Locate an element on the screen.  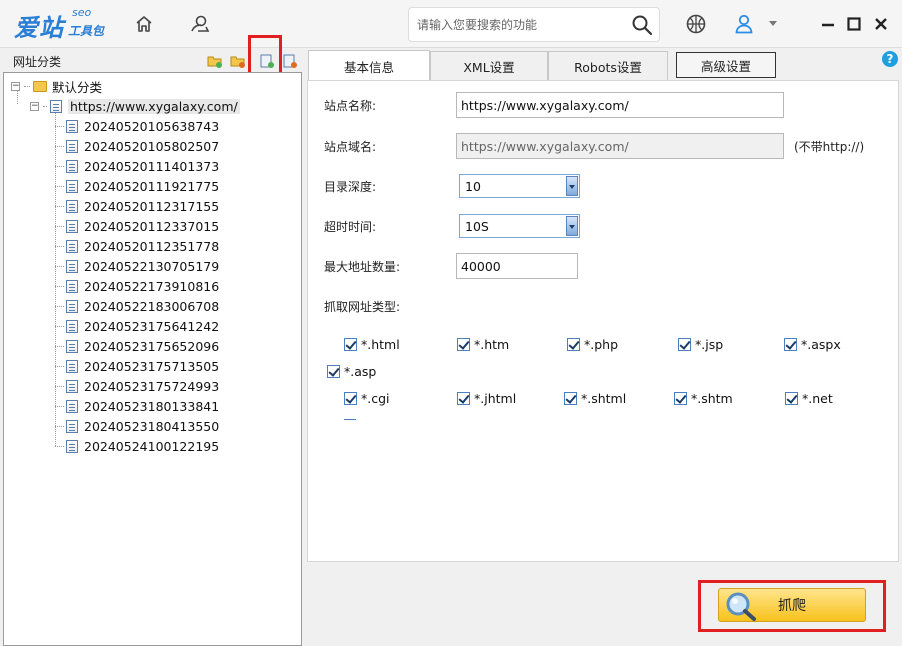
url-type-label: *.asp is located at coordinates (360, 371).